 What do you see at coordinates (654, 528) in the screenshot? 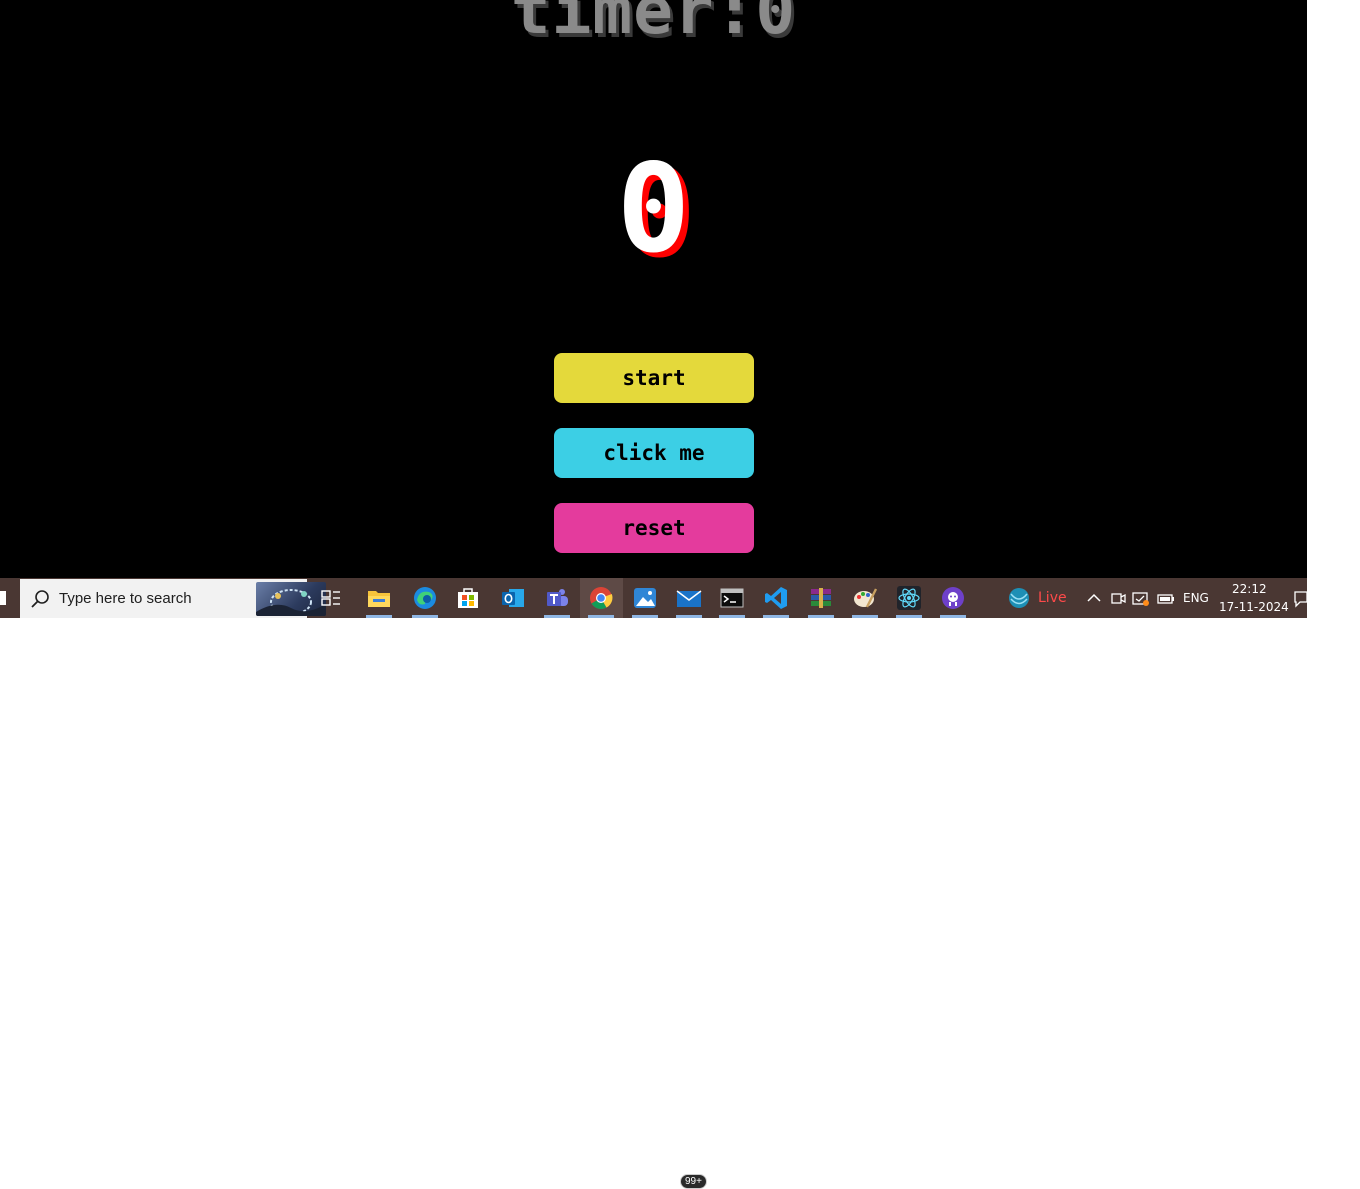
I see `reset-button: reset` at bounding box center [654, 528].